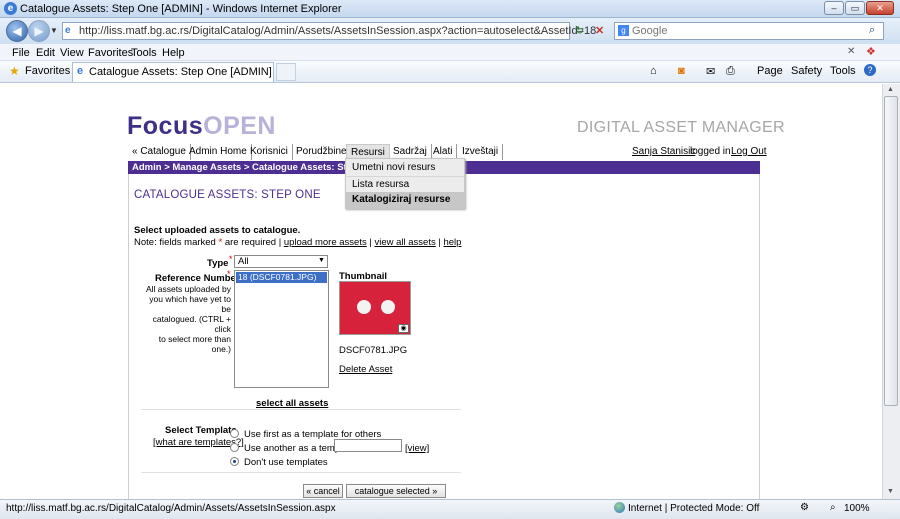 The height and width of the screenshot is (519, 900). Describe the element at coordinates (880, 8) in the screenshot. I see `close-window-button: ✕` at that location.